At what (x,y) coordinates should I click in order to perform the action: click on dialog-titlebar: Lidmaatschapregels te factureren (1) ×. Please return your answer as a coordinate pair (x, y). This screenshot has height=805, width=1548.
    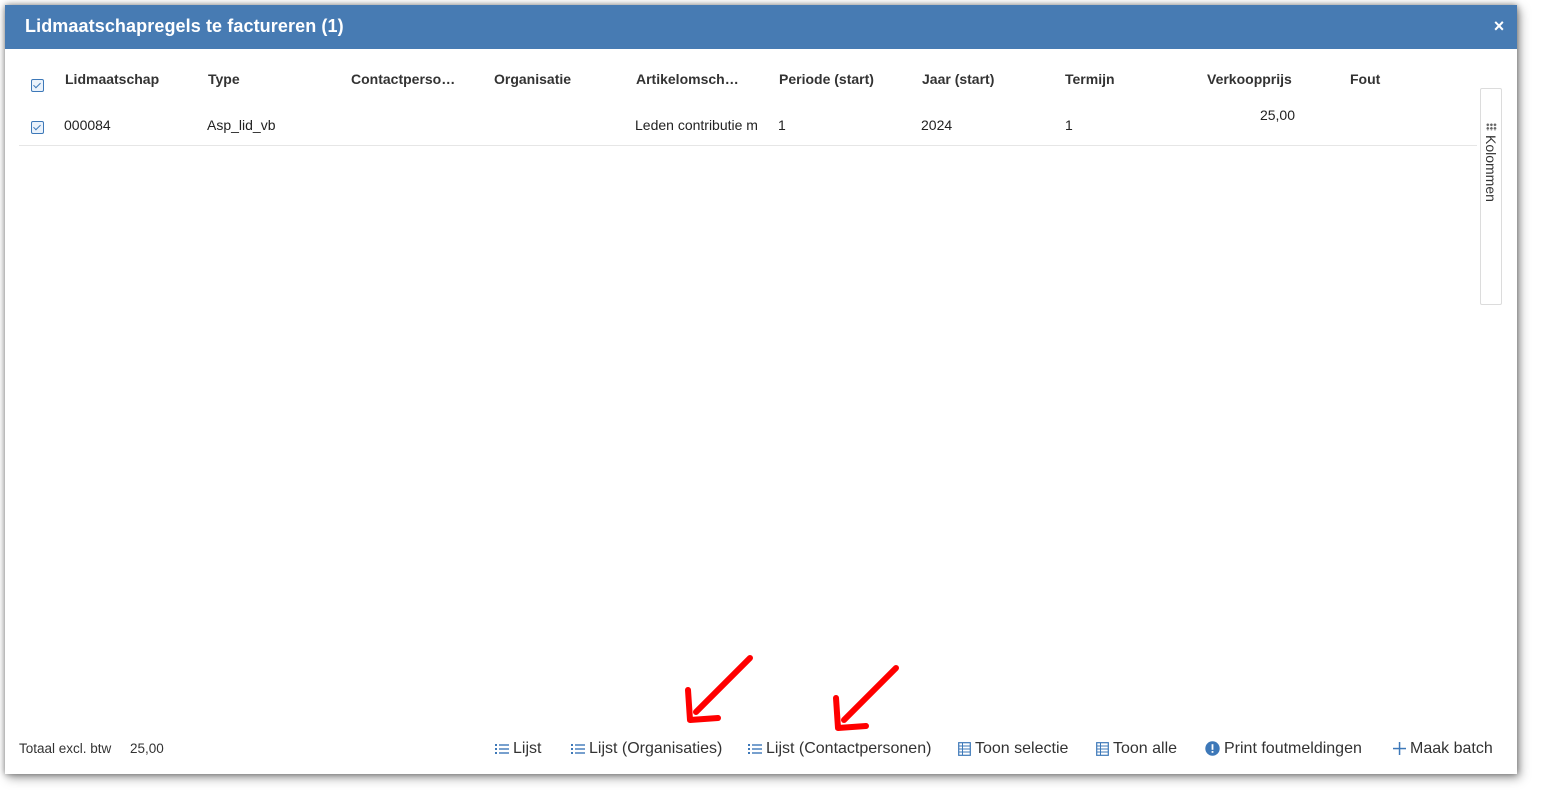
    Looking at the image, I should click on (761, 27).